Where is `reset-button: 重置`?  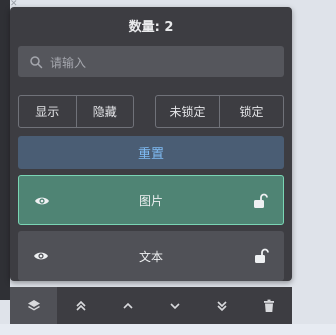 reset-button: 重置 is located at coordinates (151, 152).